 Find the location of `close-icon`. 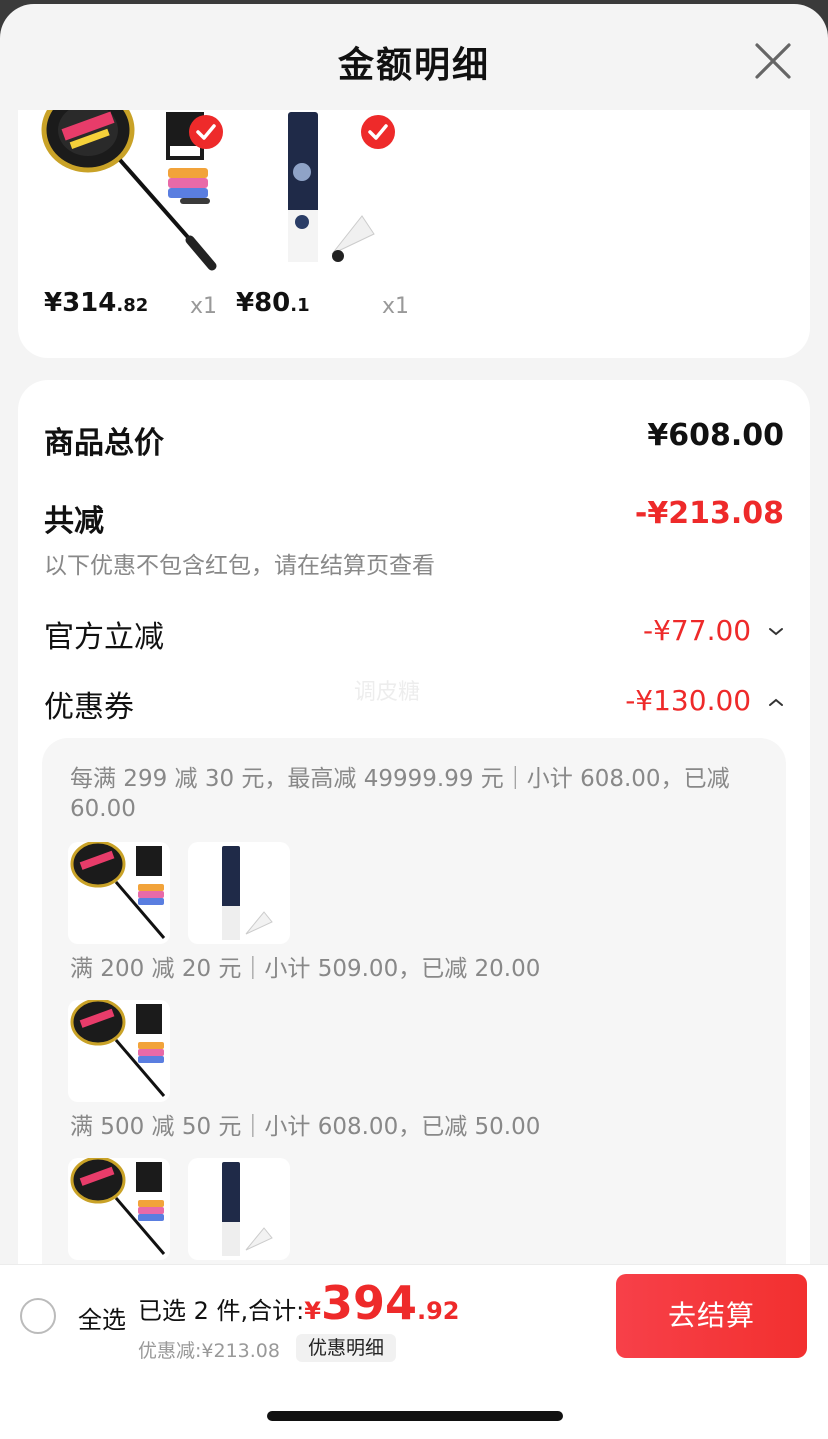

close-icon is located at coordinates (773, 61).